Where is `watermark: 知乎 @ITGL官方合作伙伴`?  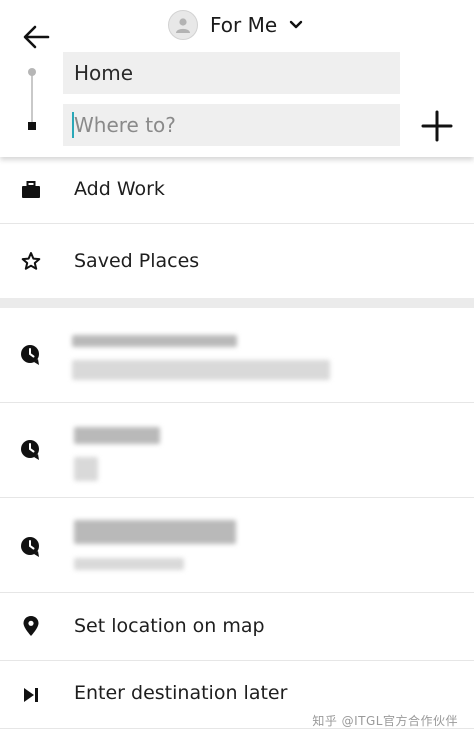 watermark: 知乎 @ITGL官方合作伙伴 is located at coordinates (385, 721).